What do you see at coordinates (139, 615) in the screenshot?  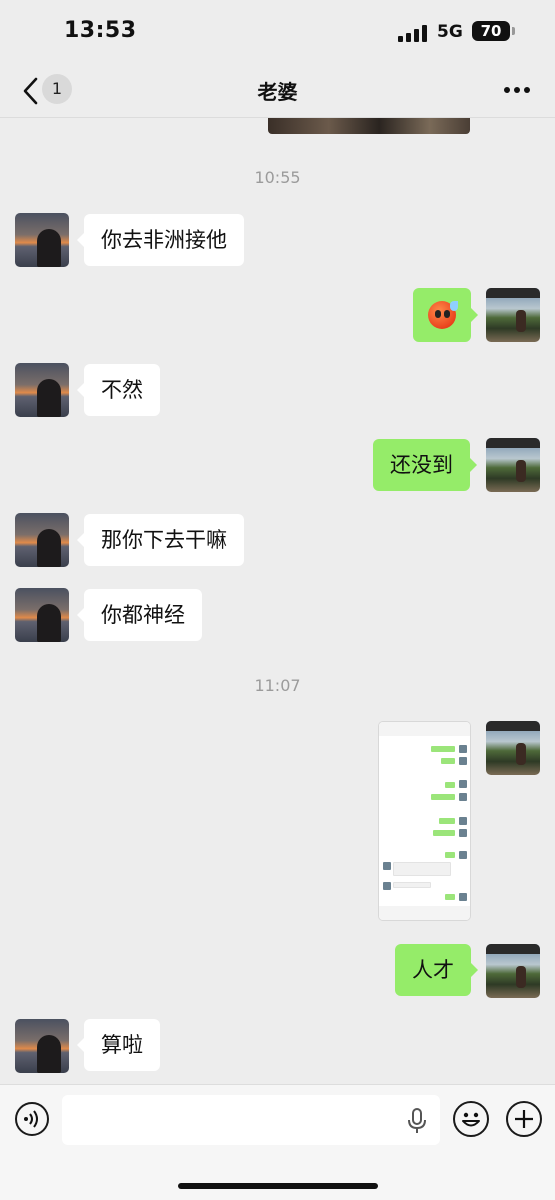 I see `message-bubble-received: 你都神经` at bounding box center [139, 615].